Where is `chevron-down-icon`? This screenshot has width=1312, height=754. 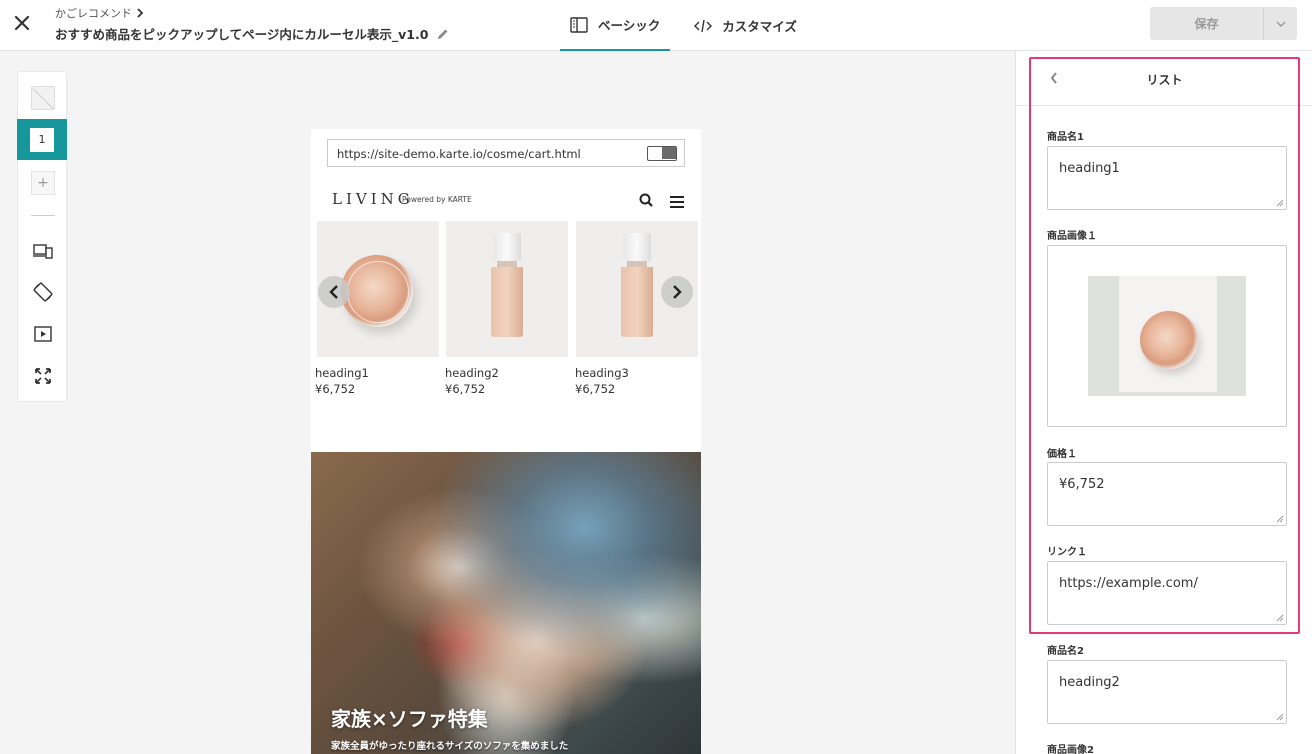 chevron-down-icon is located at coordinates (1280, 24).